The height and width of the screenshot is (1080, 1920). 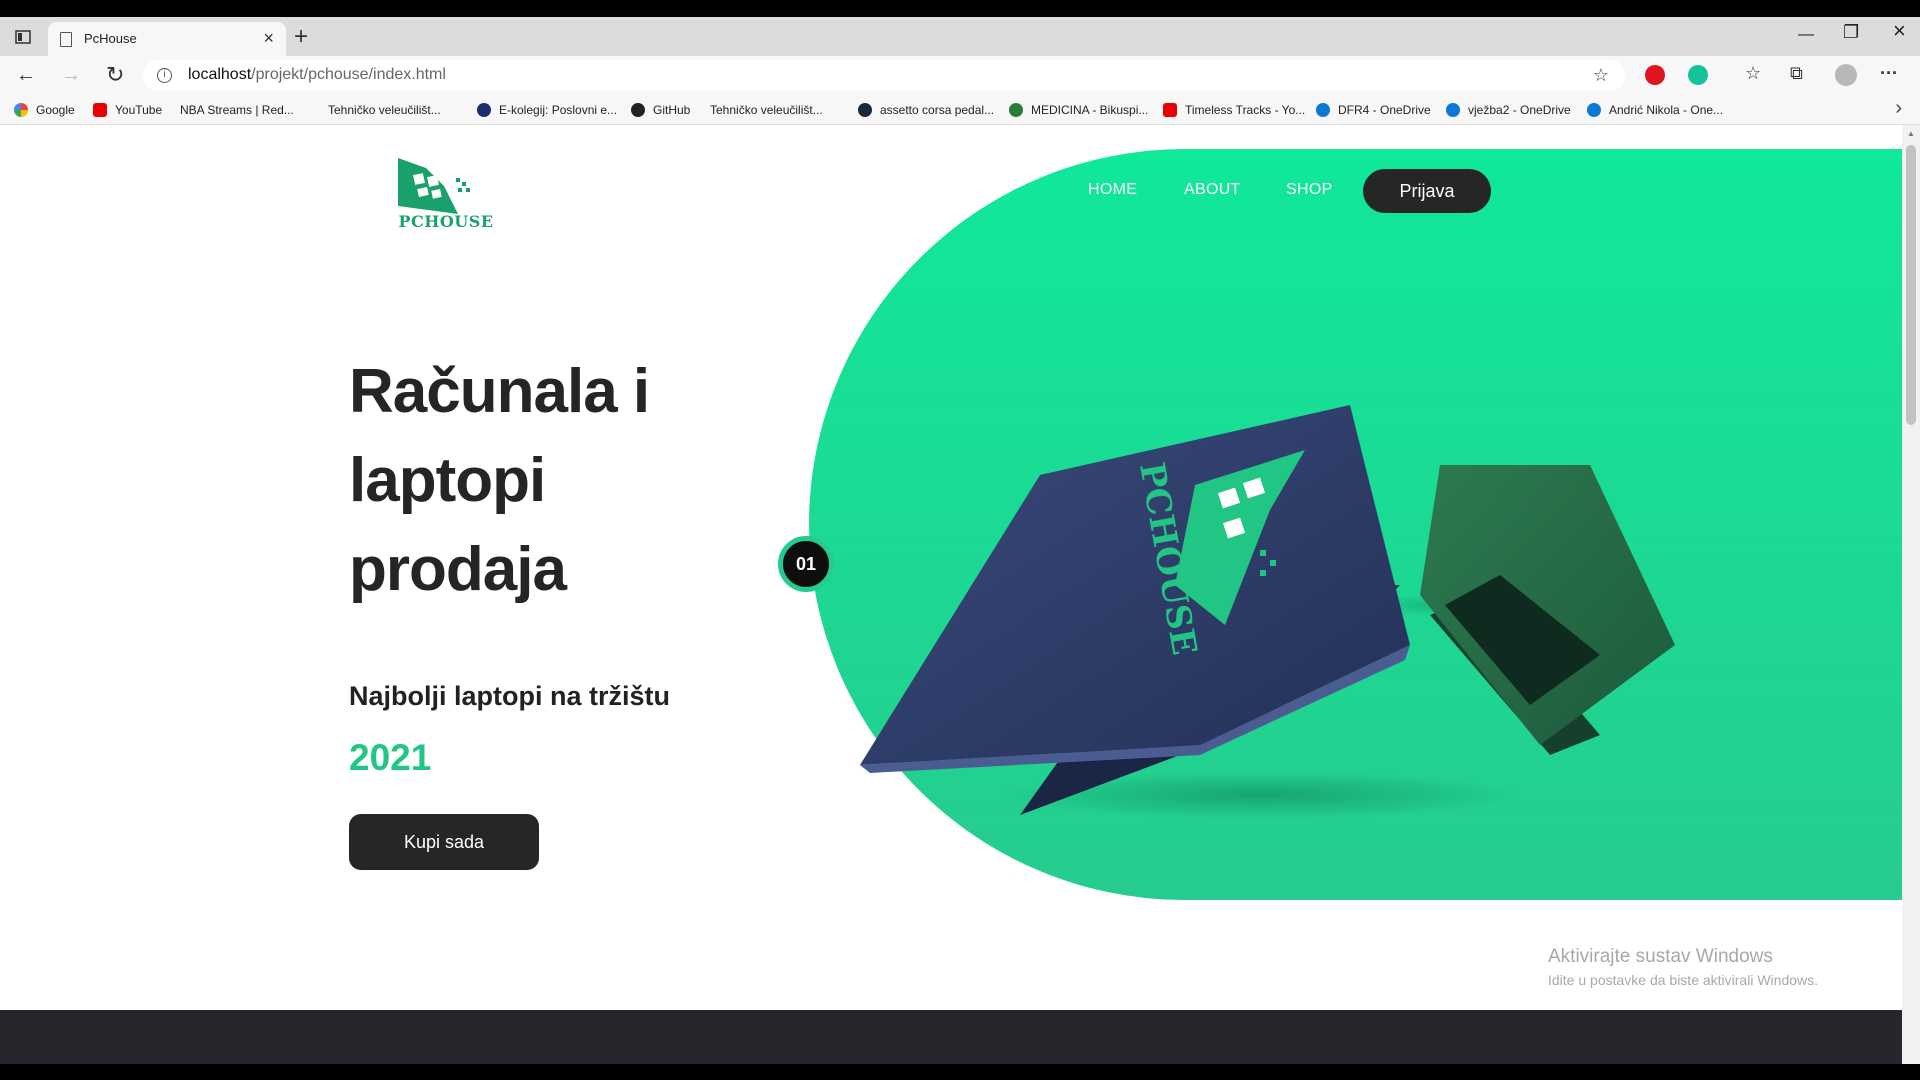 I want to click on nav-about-link: ABOUT, so click(x=1212, y=190).